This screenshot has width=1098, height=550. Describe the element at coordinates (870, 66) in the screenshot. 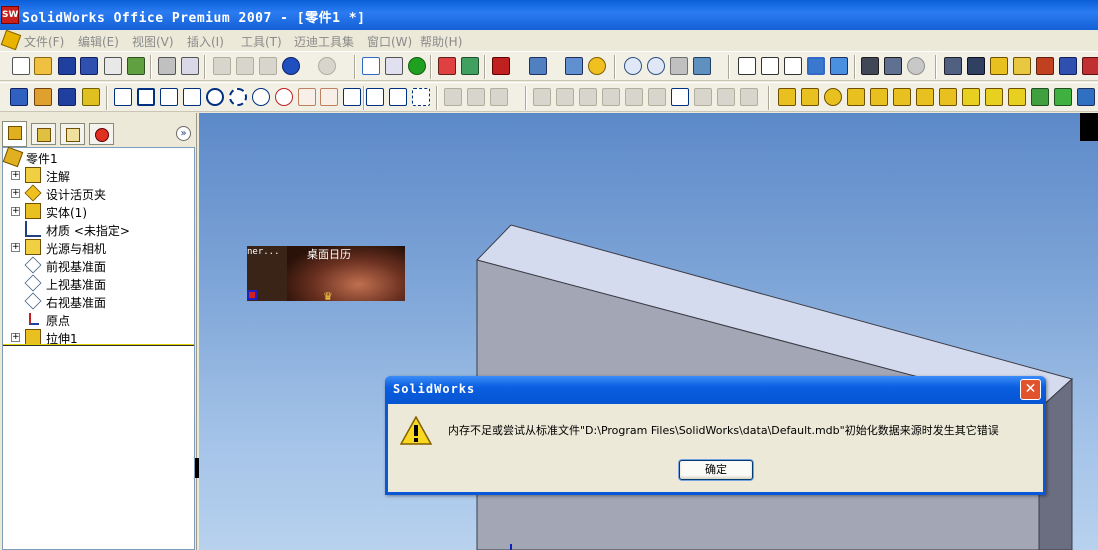

I see `section-view-icon` at that location.